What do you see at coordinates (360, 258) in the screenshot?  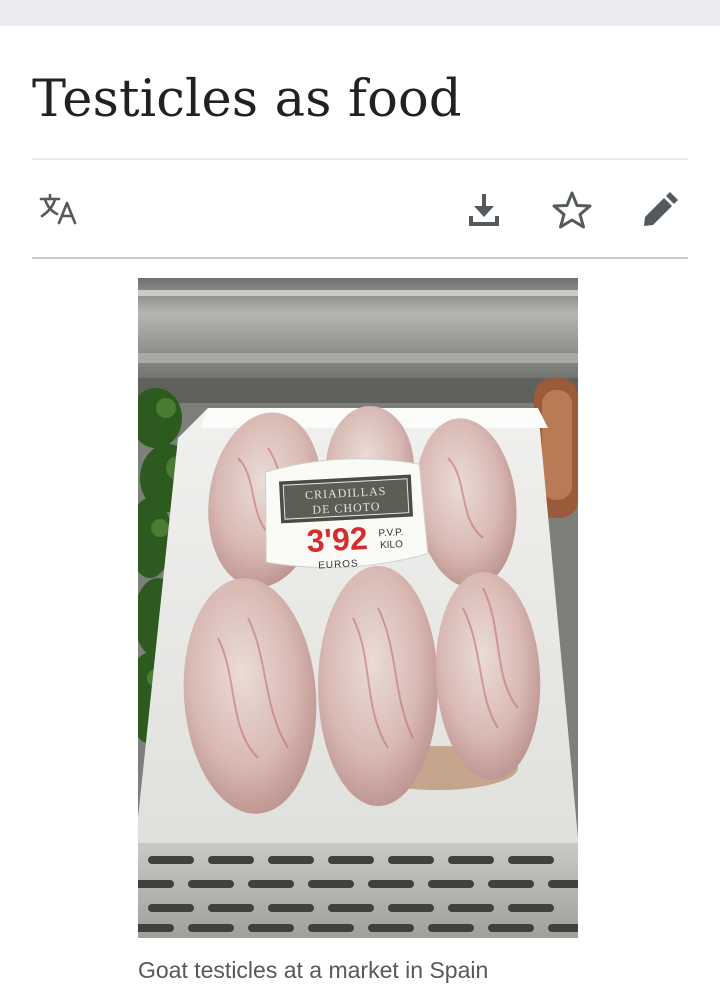 I see `toolbar-divider` at bounding box center [360, 258].